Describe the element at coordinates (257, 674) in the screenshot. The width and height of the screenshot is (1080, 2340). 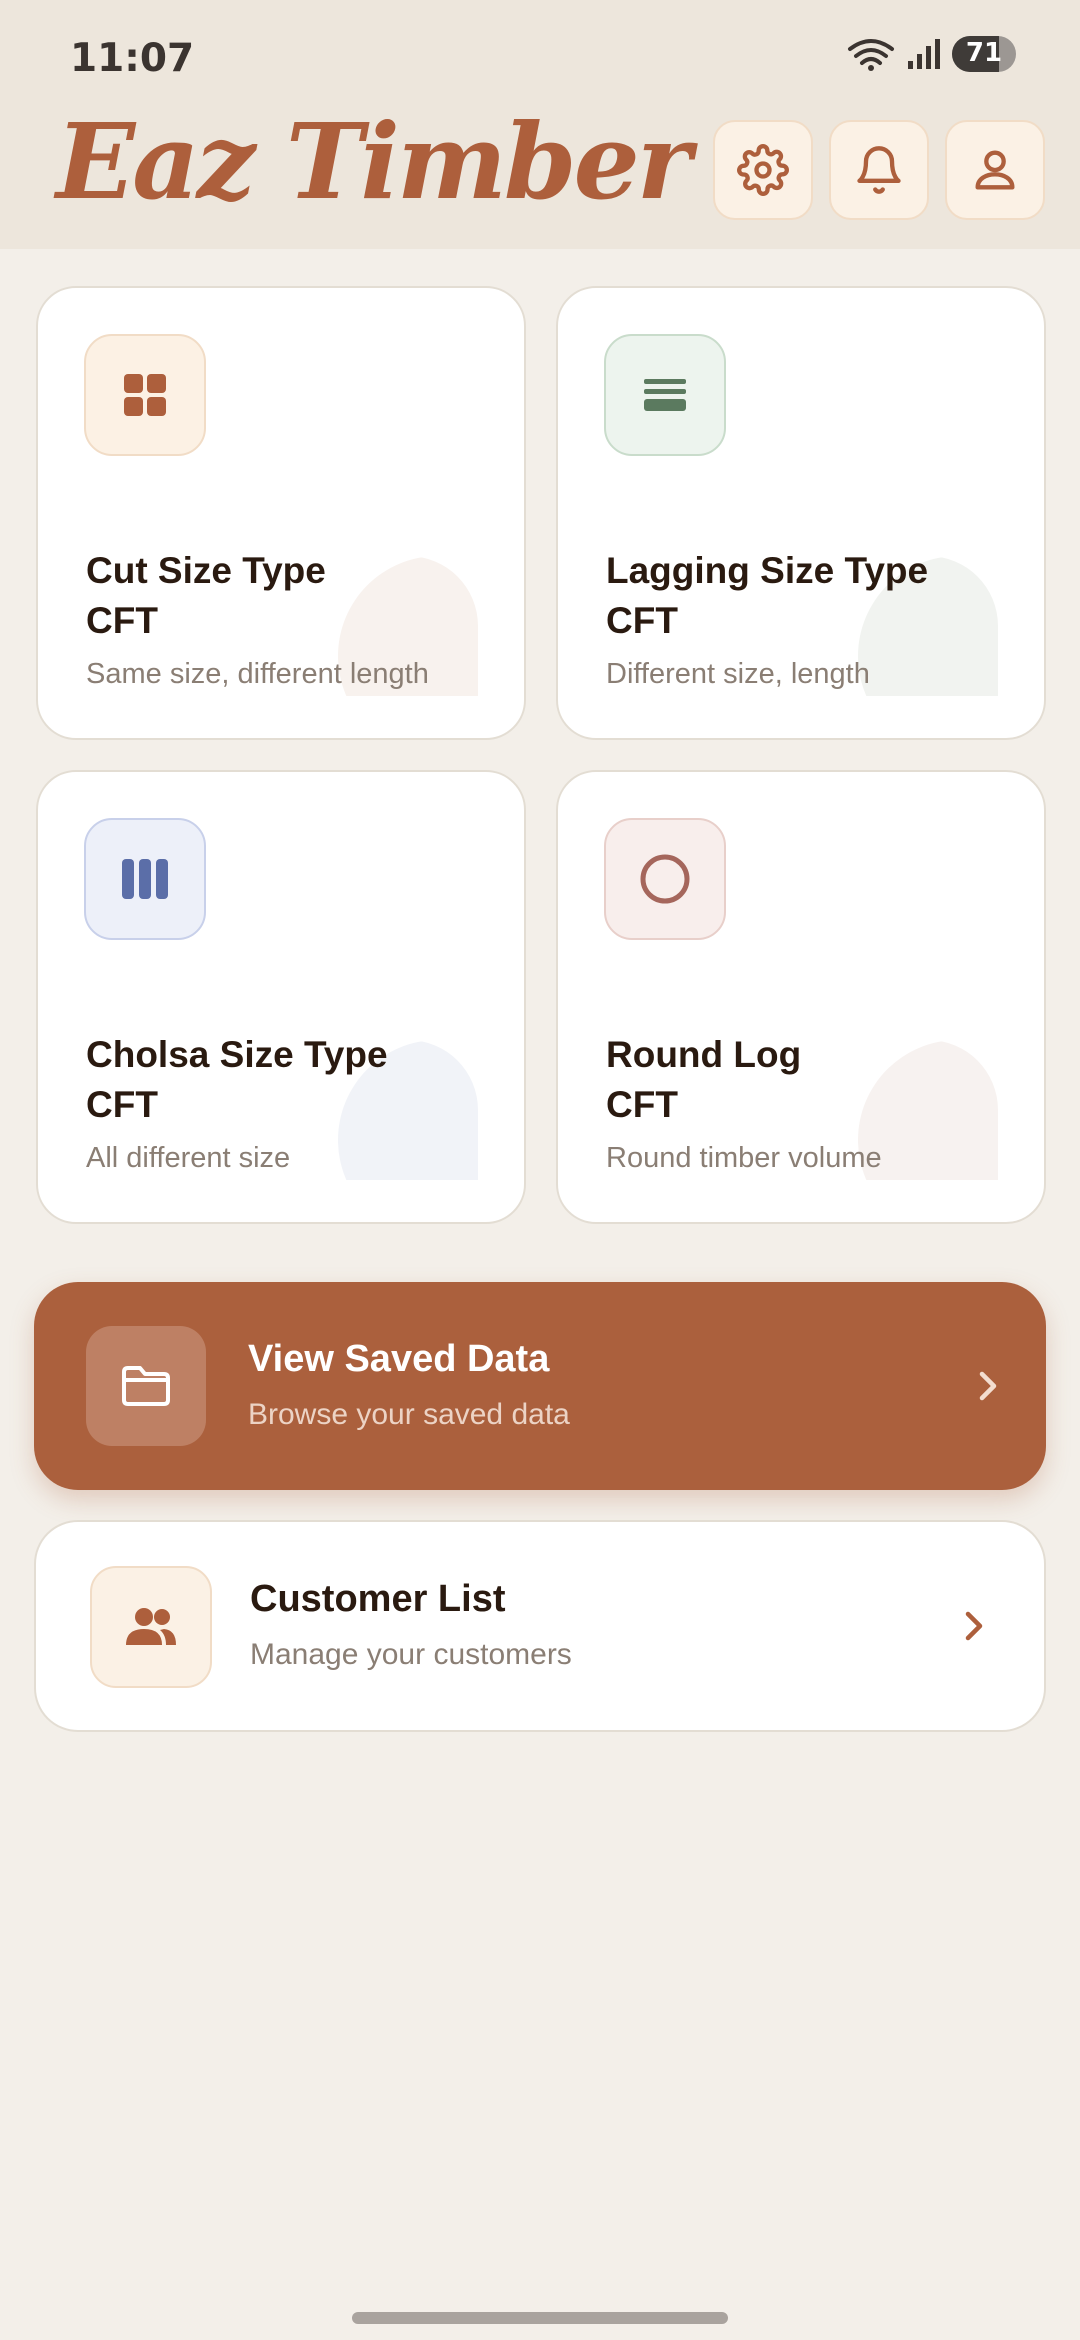
I see `card-subtitle: Same size, different length` at that location.